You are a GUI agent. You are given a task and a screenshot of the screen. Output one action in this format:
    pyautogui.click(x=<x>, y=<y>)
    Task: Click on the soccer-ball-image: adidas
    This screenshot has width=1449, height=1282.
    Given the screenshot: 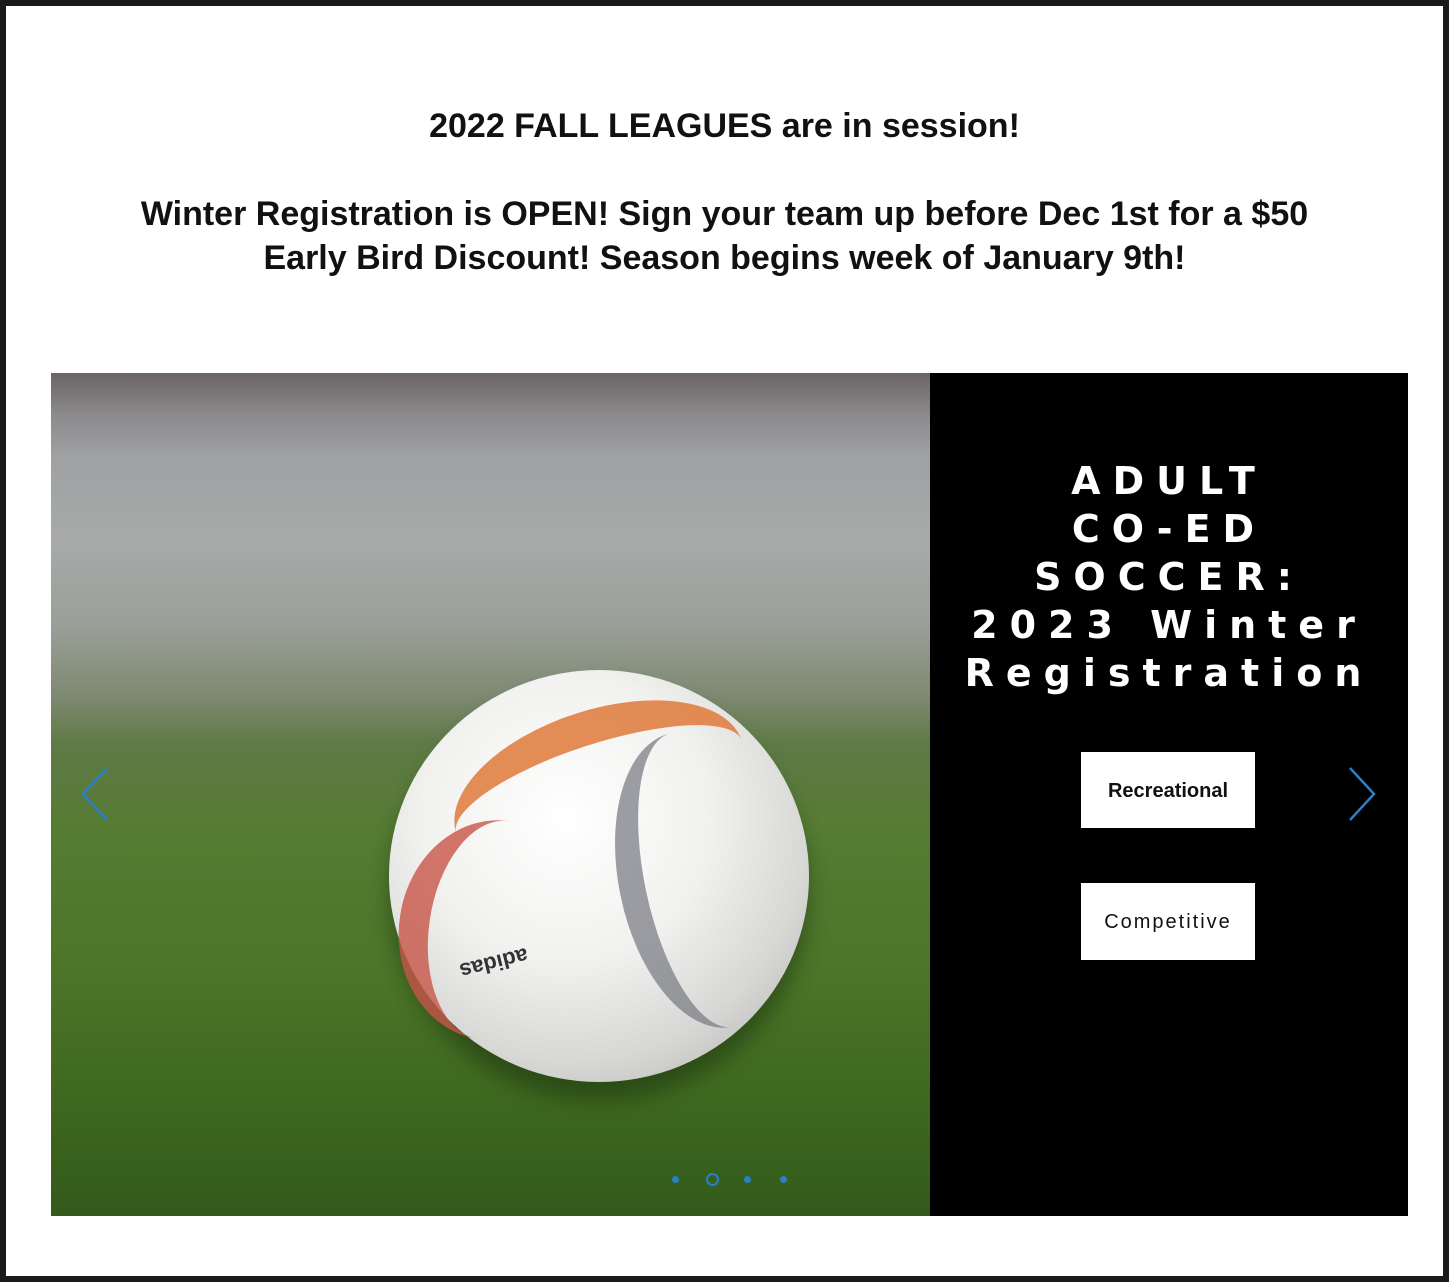 What is the action you would take?
    pyautogui.click(x=599, y=874)
    